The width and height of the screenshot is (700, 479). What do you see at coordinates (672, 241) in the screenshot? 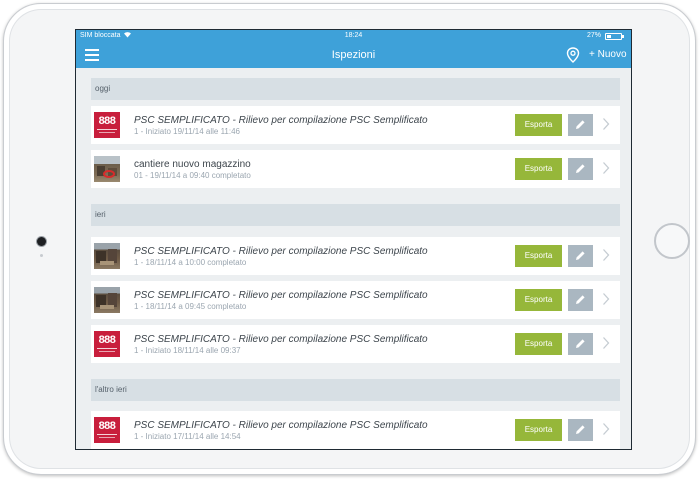
I see `home-button` at bounding box center [672, 241].